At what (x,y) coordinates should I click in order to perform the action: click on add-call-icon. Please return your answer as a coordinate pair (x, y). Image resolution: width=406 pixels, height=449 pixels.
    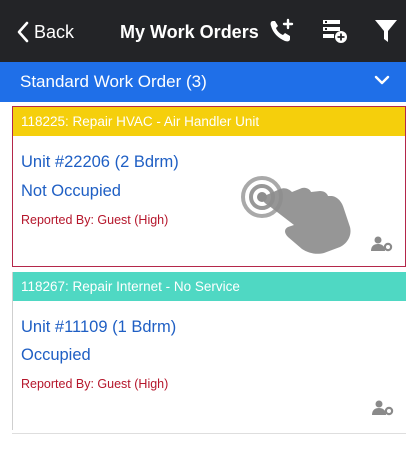
    Looking at the image, I should click on (282, 30).